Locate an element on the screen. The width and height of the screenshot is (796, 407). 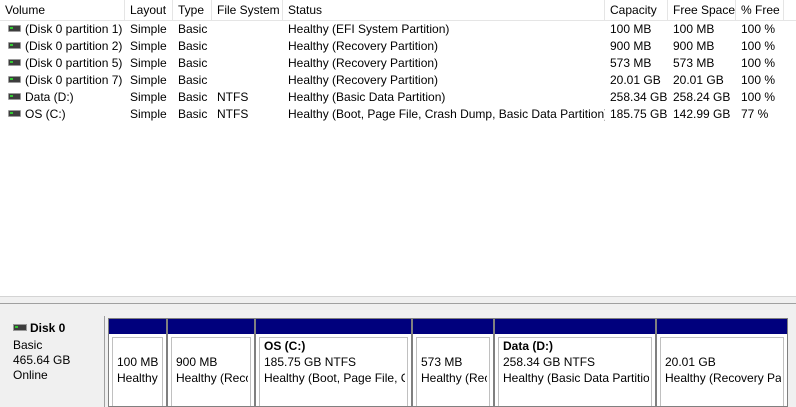
volume-cell: (Disk 0 partition 1) is located at coordinates (64, 29).